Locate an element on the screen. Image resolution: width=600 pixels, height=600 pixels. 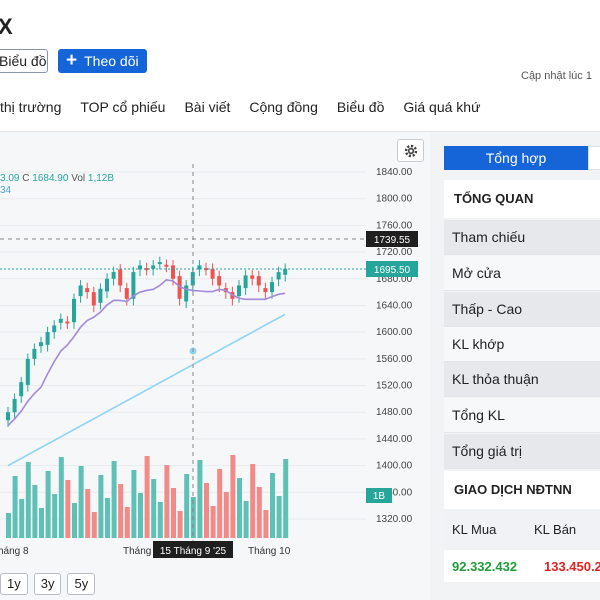
candlesticks is located at coordinates (147, 341).